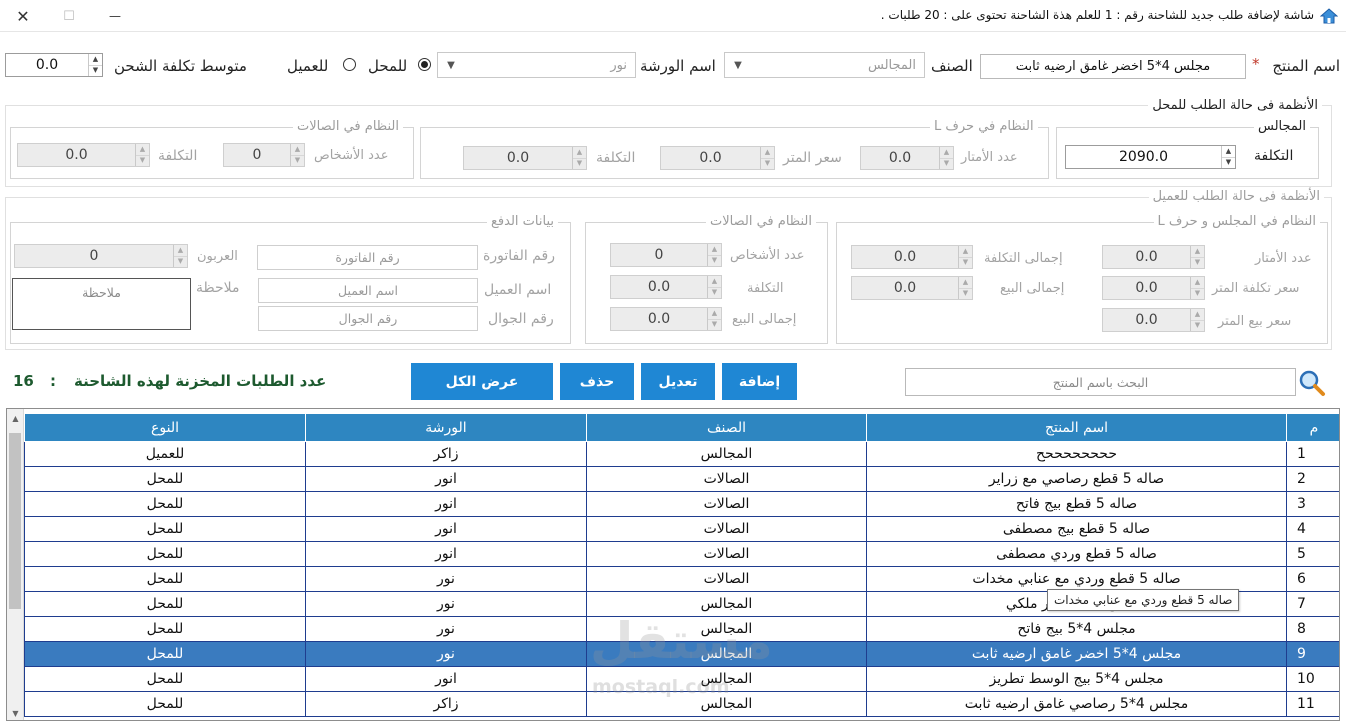 The width and height of the screenshot is (1346, 721). I want to click on store-l-meters-stepper: 0.0 ▲ ▼, so click(907, 158).